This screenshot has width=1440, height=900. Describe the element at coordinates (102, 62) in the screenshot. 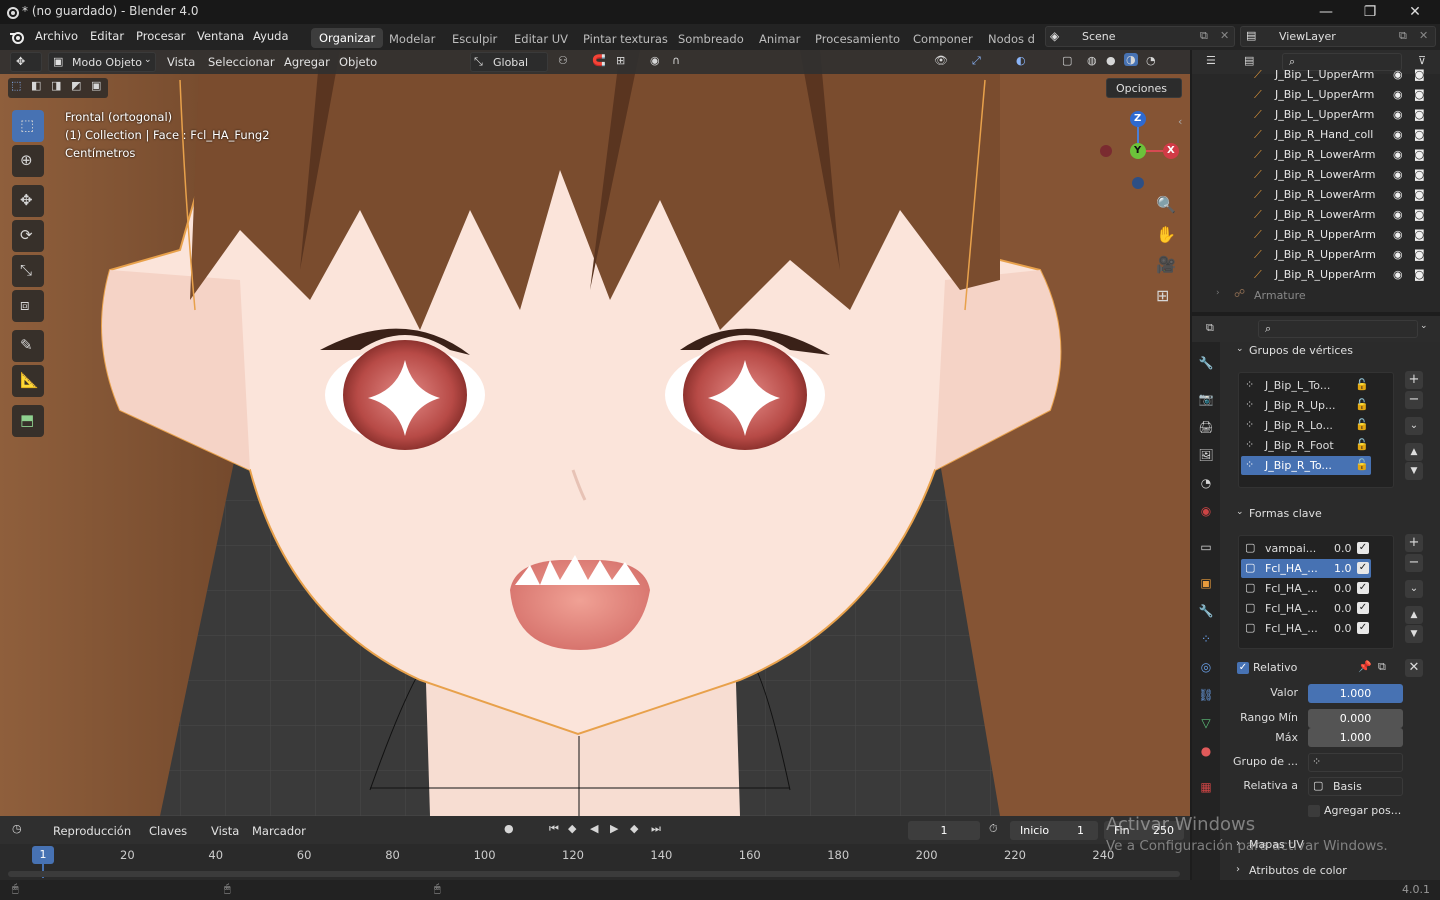

I see `mode-selector: ▣ Modo Objeto ⌄` at that location.